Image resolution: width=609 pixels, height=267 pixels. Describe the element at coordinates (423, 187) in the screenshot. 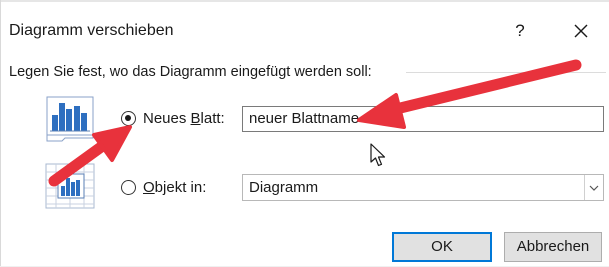

I see `object-in-select: Diagramm` at that location.